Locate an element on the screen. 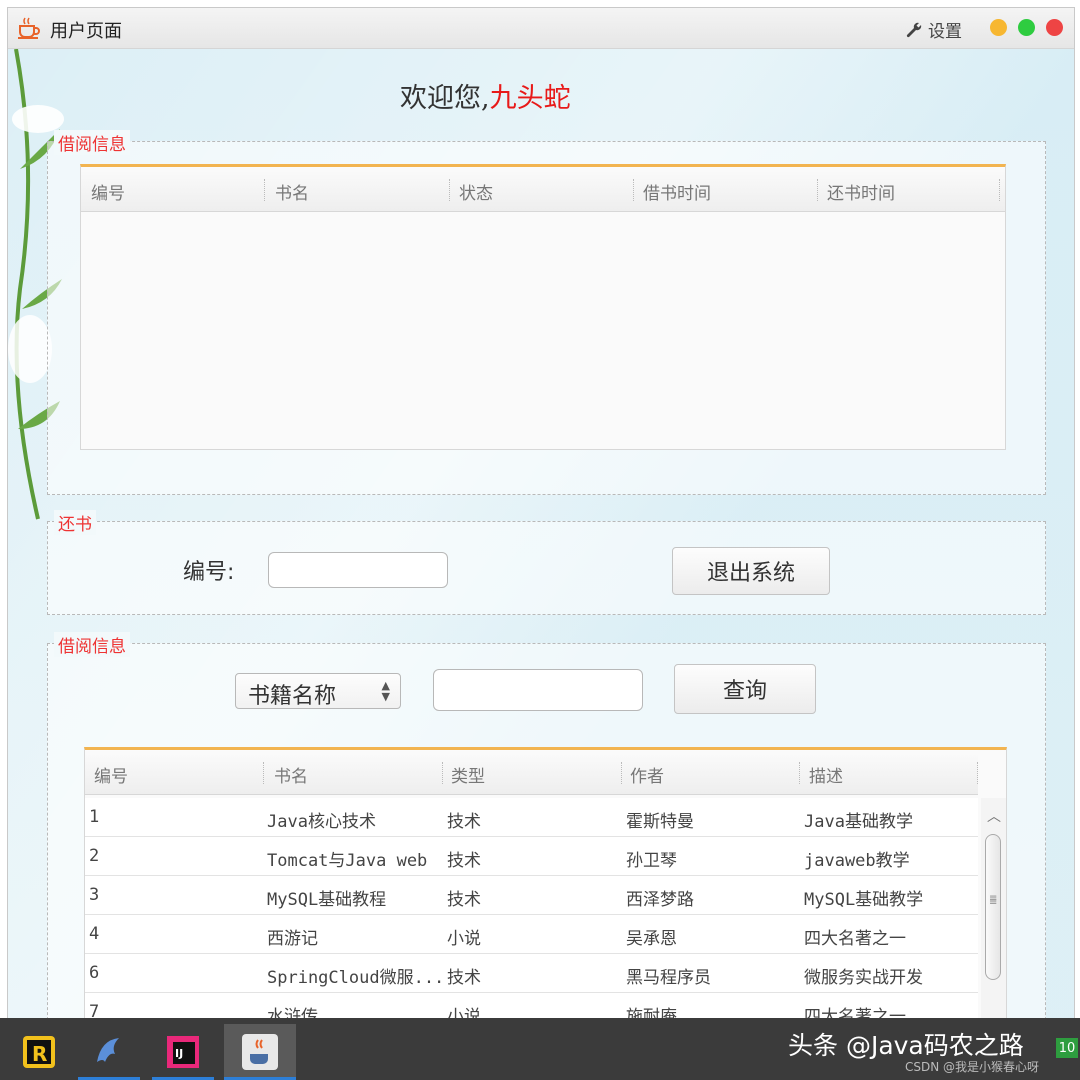 The height and width of the screenshot is (1080, 1080). svg-text: IJ is located at coordinates (179, 1053).